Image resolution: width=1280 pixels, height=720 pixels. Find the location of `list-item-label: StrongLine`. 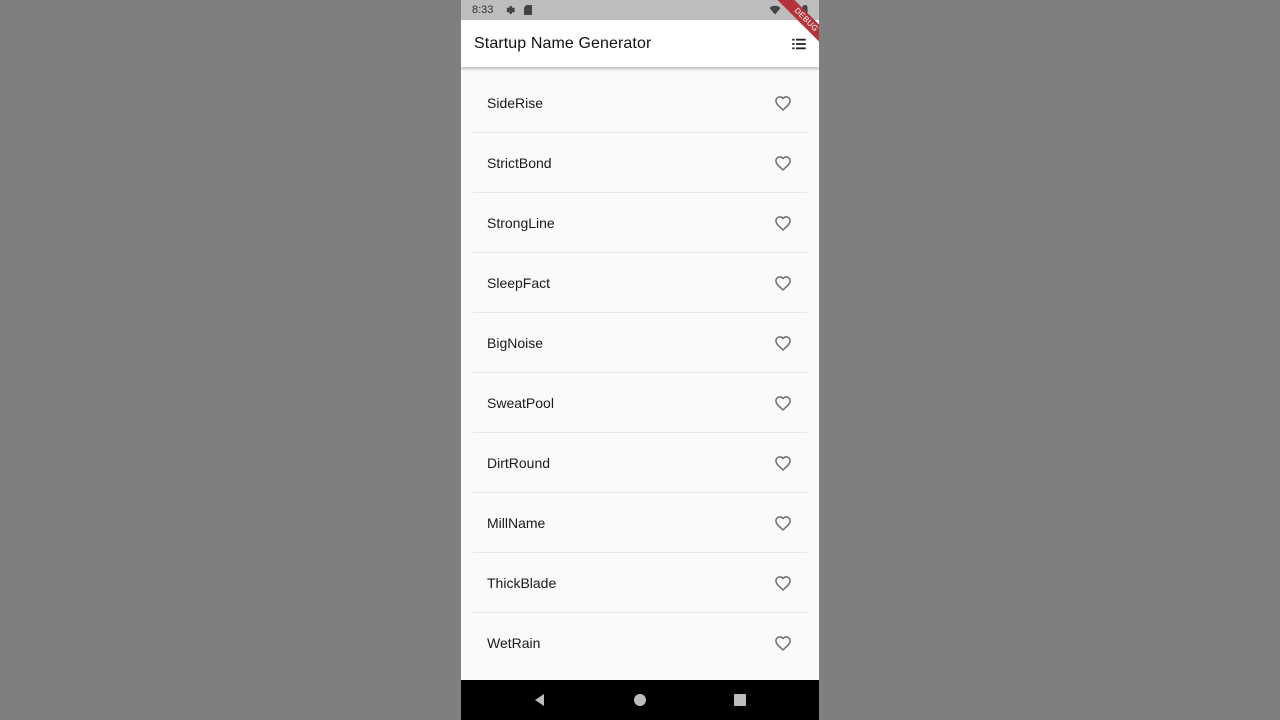

list-item-label: StrongLine is located at coordinates (521, 223).